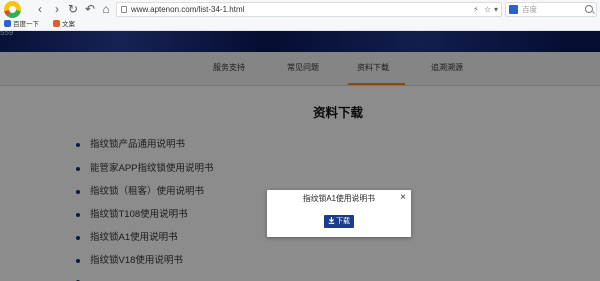  I want to click on bookmark-wenan: 文案, so click(64, 25).